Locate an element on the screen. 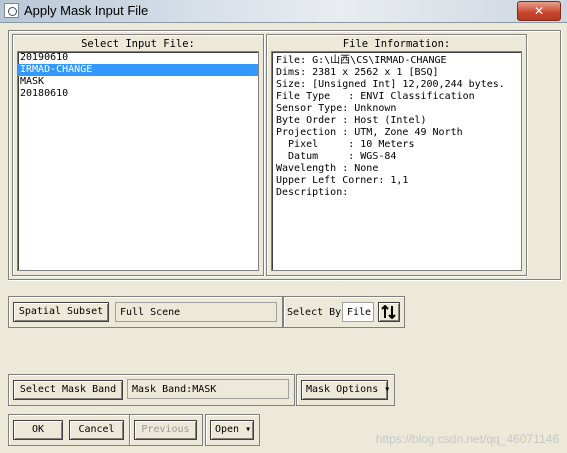 The image size is (567, 453). select-by-group: Select By File is located at coordinates (344, 312).